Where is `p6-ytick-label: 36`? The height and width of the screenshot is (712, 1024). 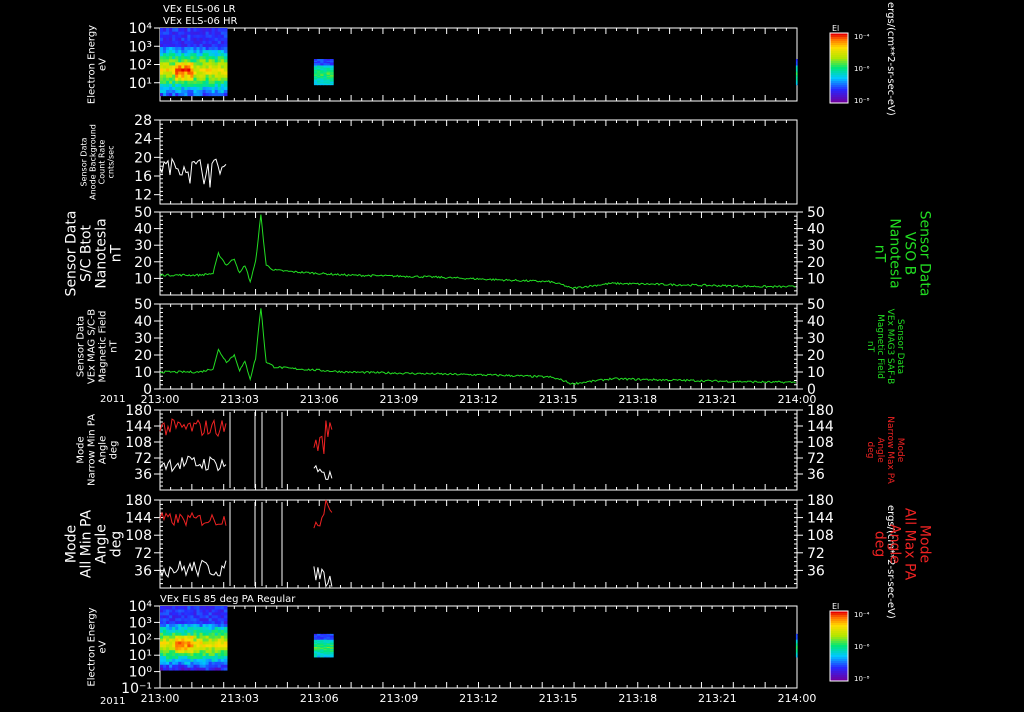
p6-ytick-label: 36 is located at coordinates (143, 571).